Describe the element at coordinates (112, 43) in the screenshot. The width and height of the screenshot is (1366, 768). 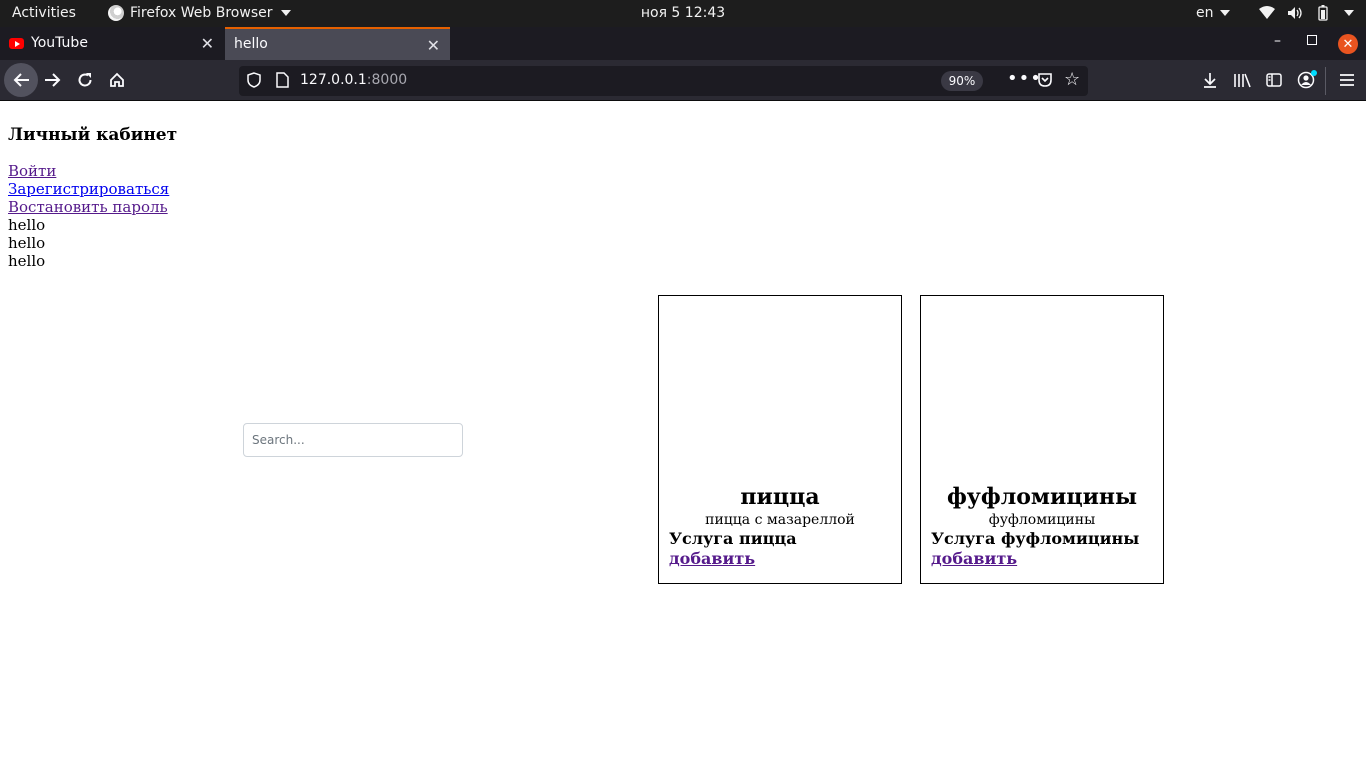
I see `tab-youtube: YouTube ✕` at that location.